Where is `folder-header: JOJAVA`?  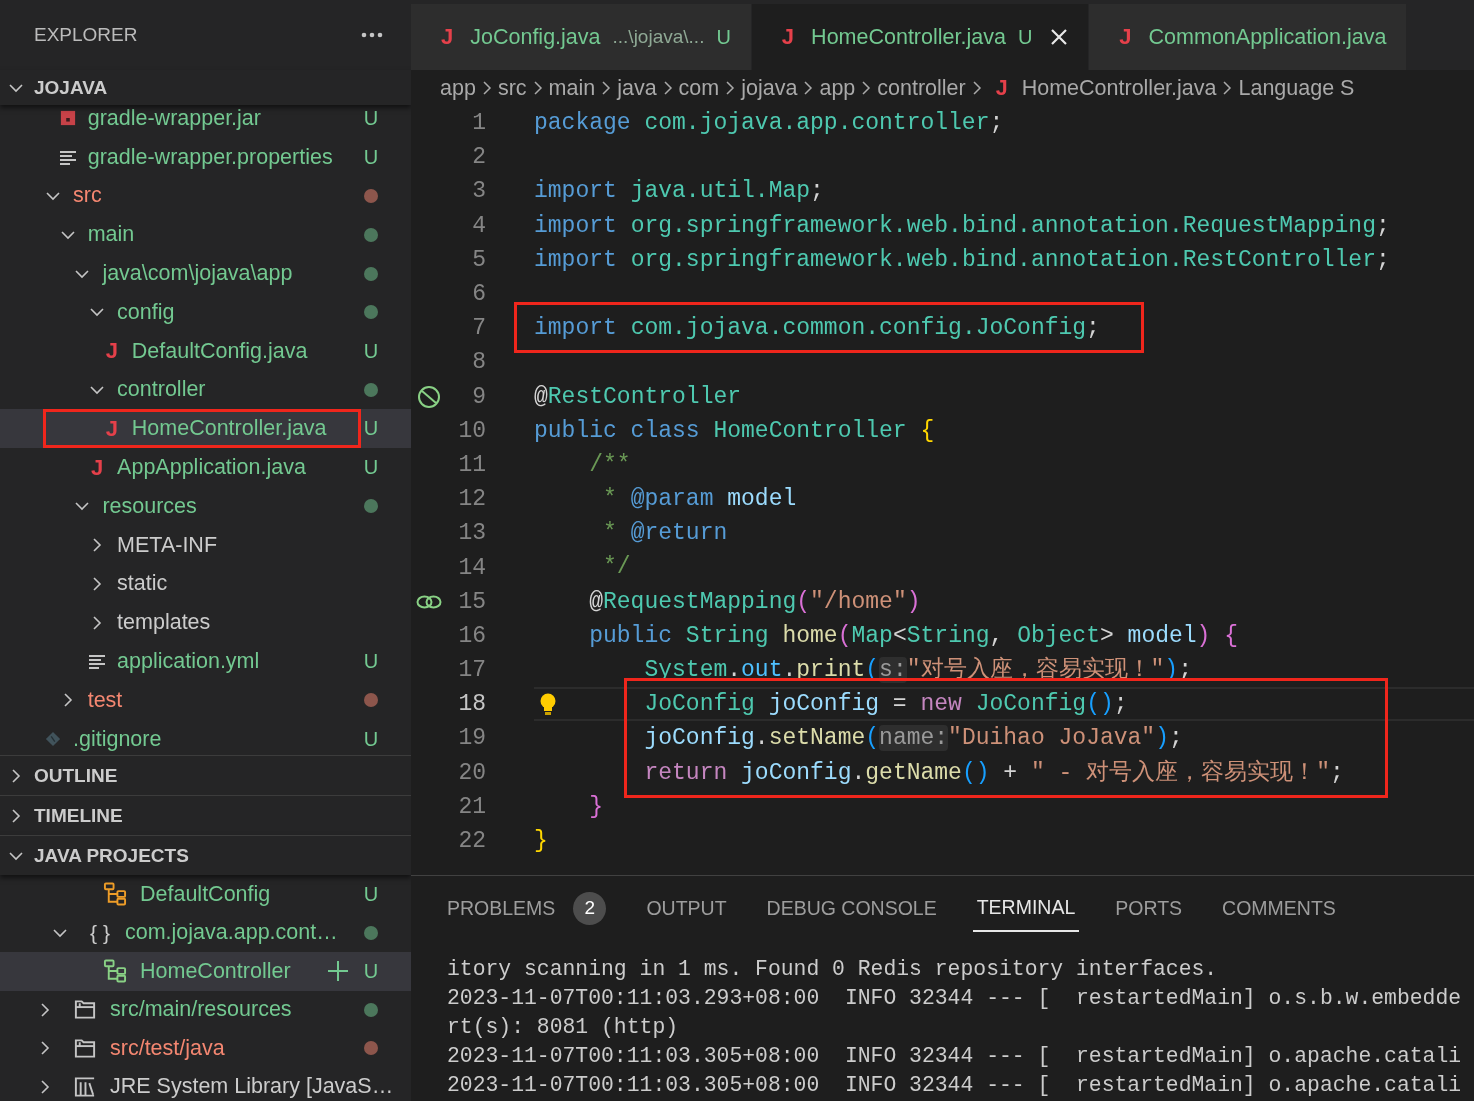 folder-header: JOJAVA is located at coordinates (205, 87).